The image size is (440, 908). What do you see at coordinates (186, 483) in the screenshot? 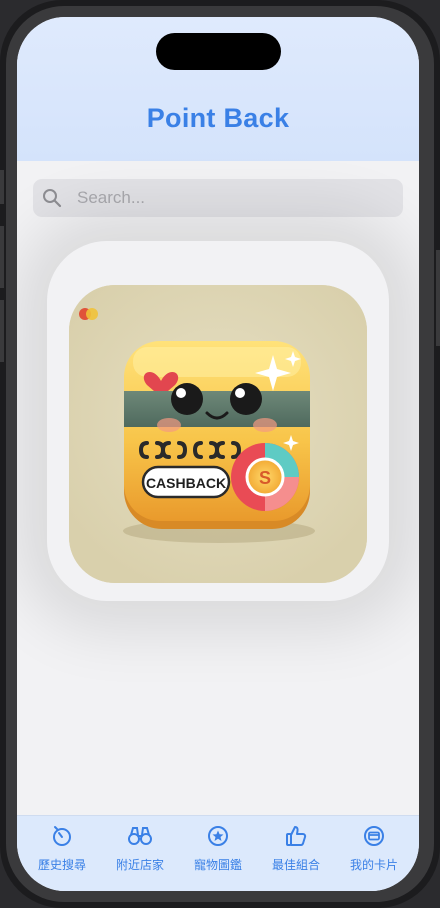
I see `cashback-label: CASHBACK` at bounding box center [186, 483].